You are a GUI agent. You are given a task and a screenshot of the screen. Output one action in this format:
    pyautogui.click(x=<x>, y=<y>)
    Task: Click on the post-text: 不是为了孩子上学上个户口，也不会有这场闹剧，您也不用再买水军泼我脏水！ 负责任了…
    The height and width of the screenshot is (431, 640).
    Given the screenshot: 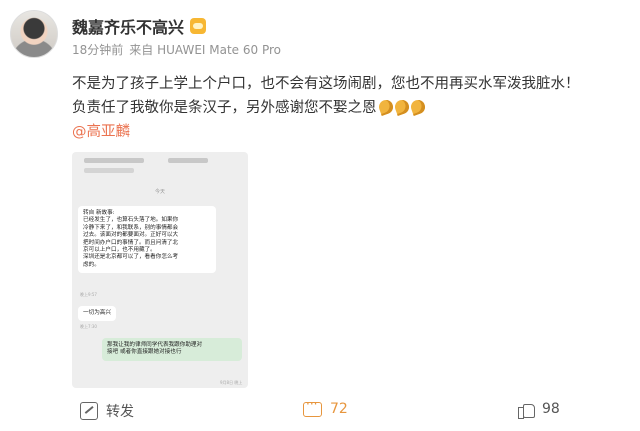 What is the action you would take?
    pyautogui.click(x=352, y=96)
    